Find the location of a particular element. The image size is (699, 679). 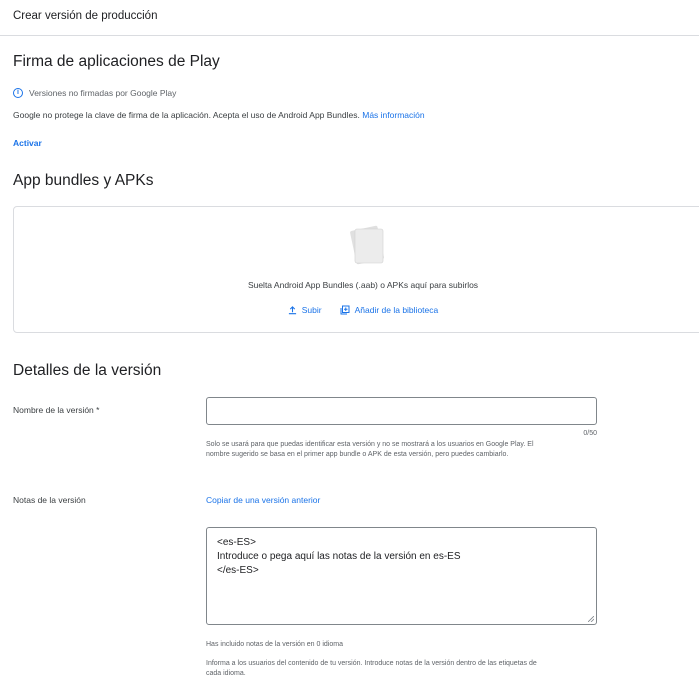

release-name-input is located at coordinates (401, 411).